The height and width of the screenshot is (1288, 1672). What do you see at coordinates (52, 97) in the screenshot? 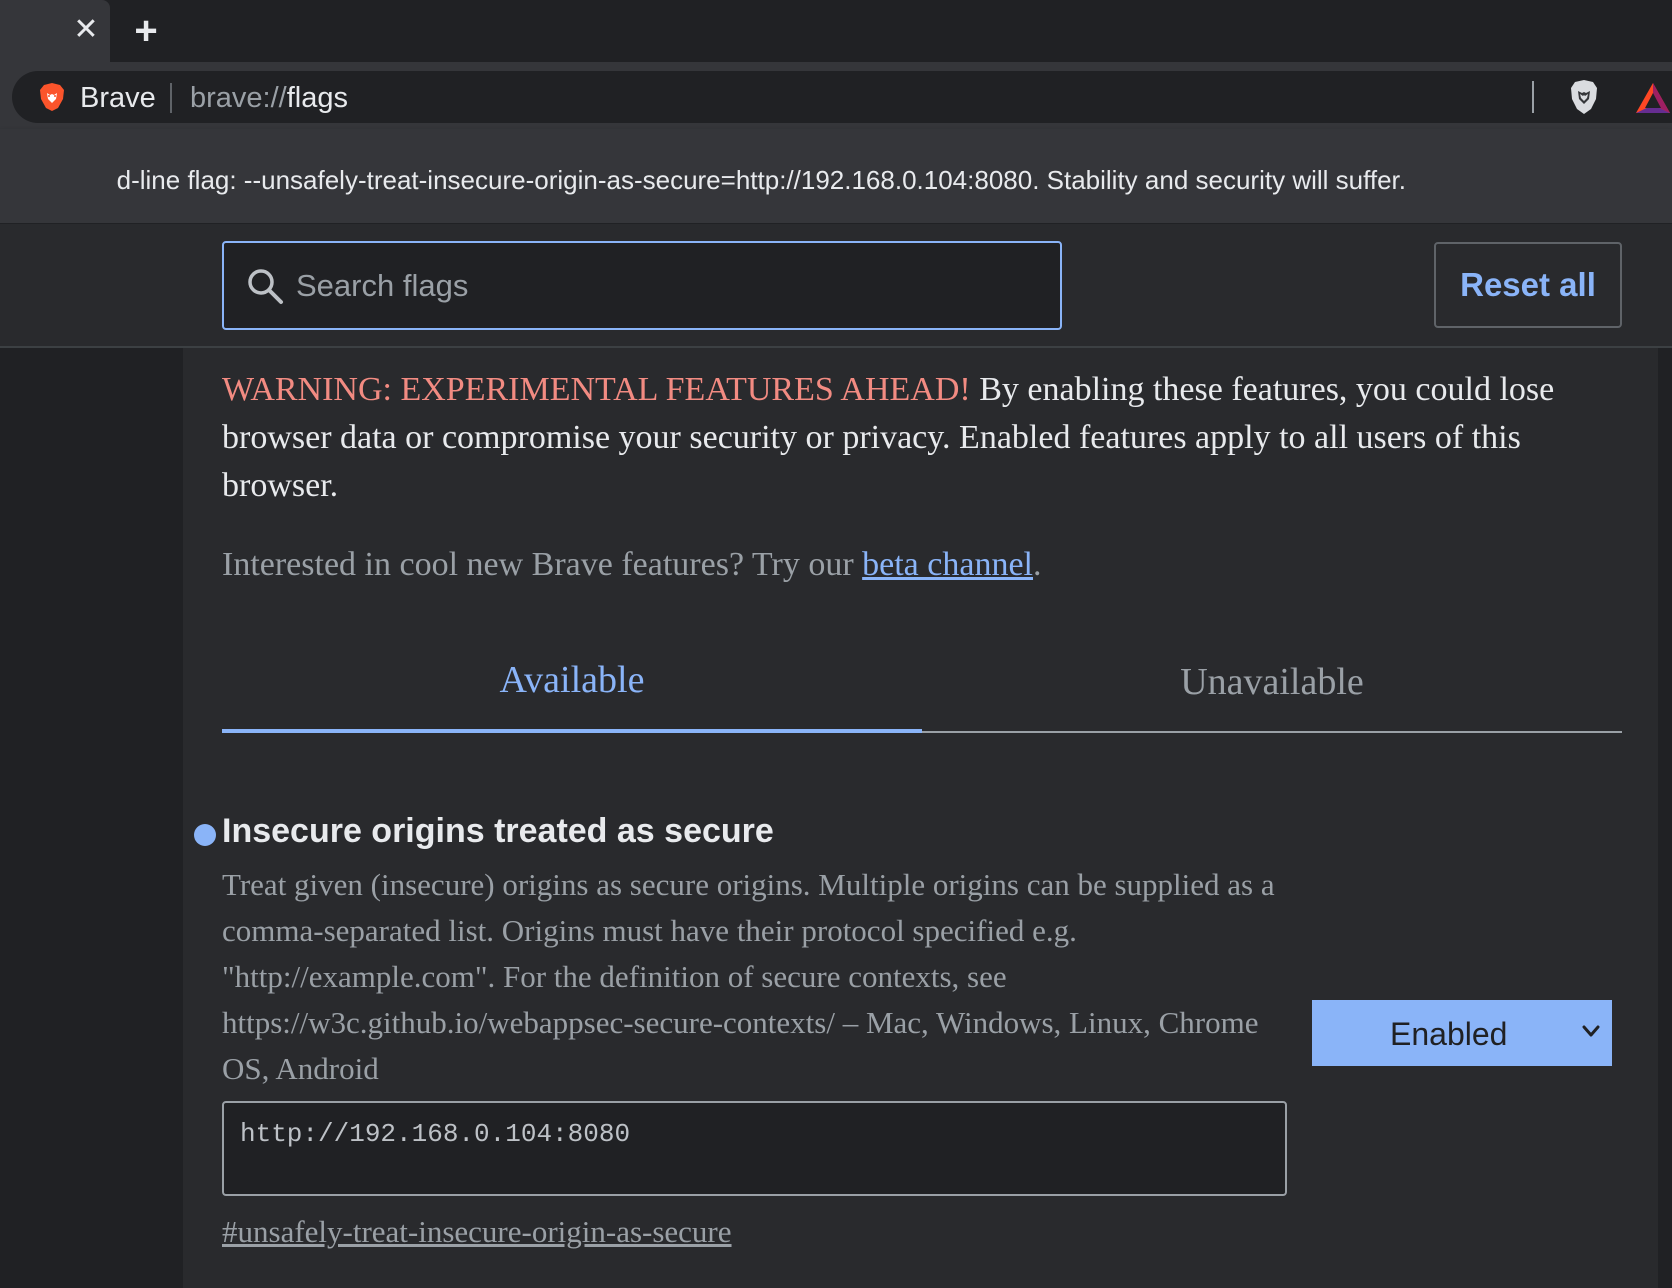
I see `brave-lion-icon` at bounding box center [52, 97].